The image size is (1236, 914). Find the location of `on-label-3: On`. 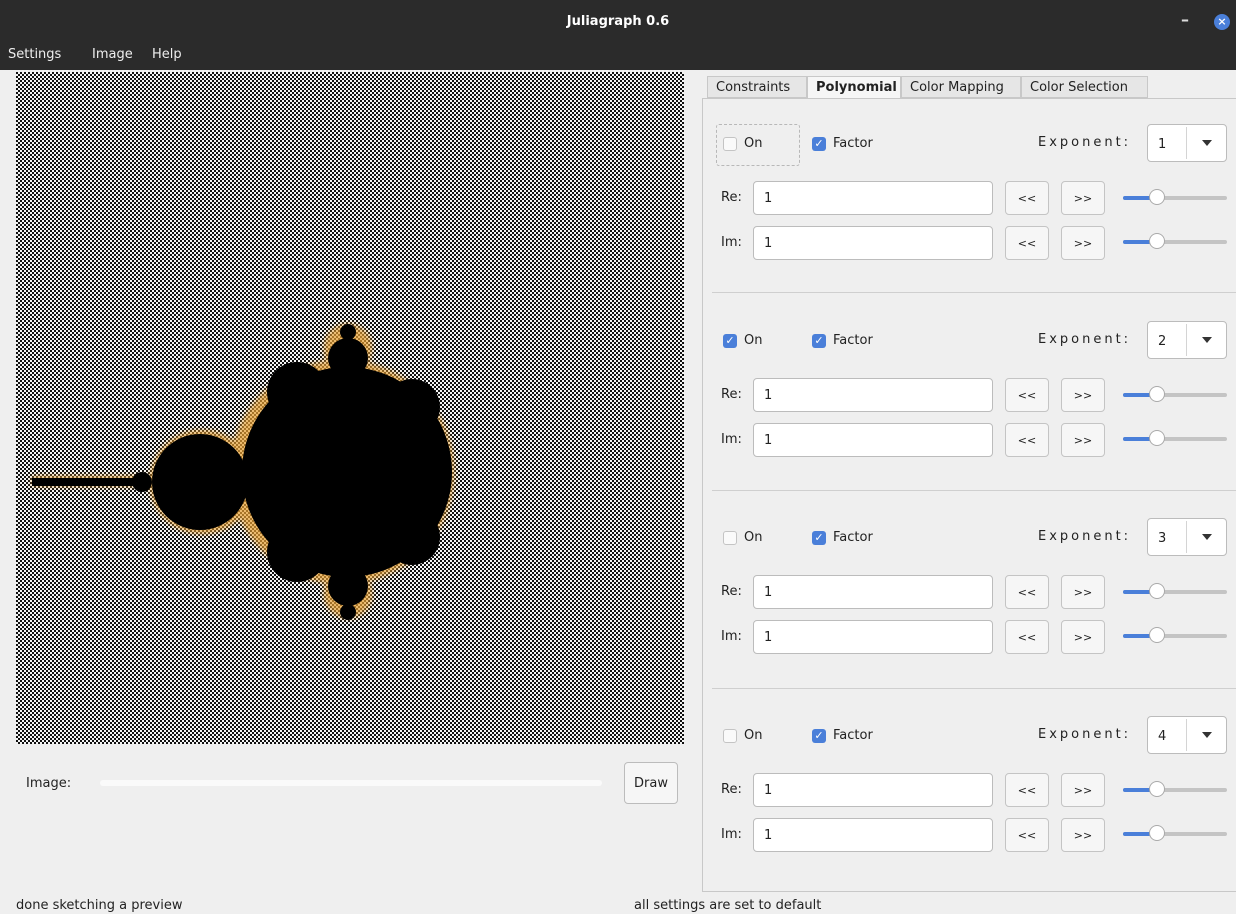

on-label-3: On is located at coordinates (753, 537).